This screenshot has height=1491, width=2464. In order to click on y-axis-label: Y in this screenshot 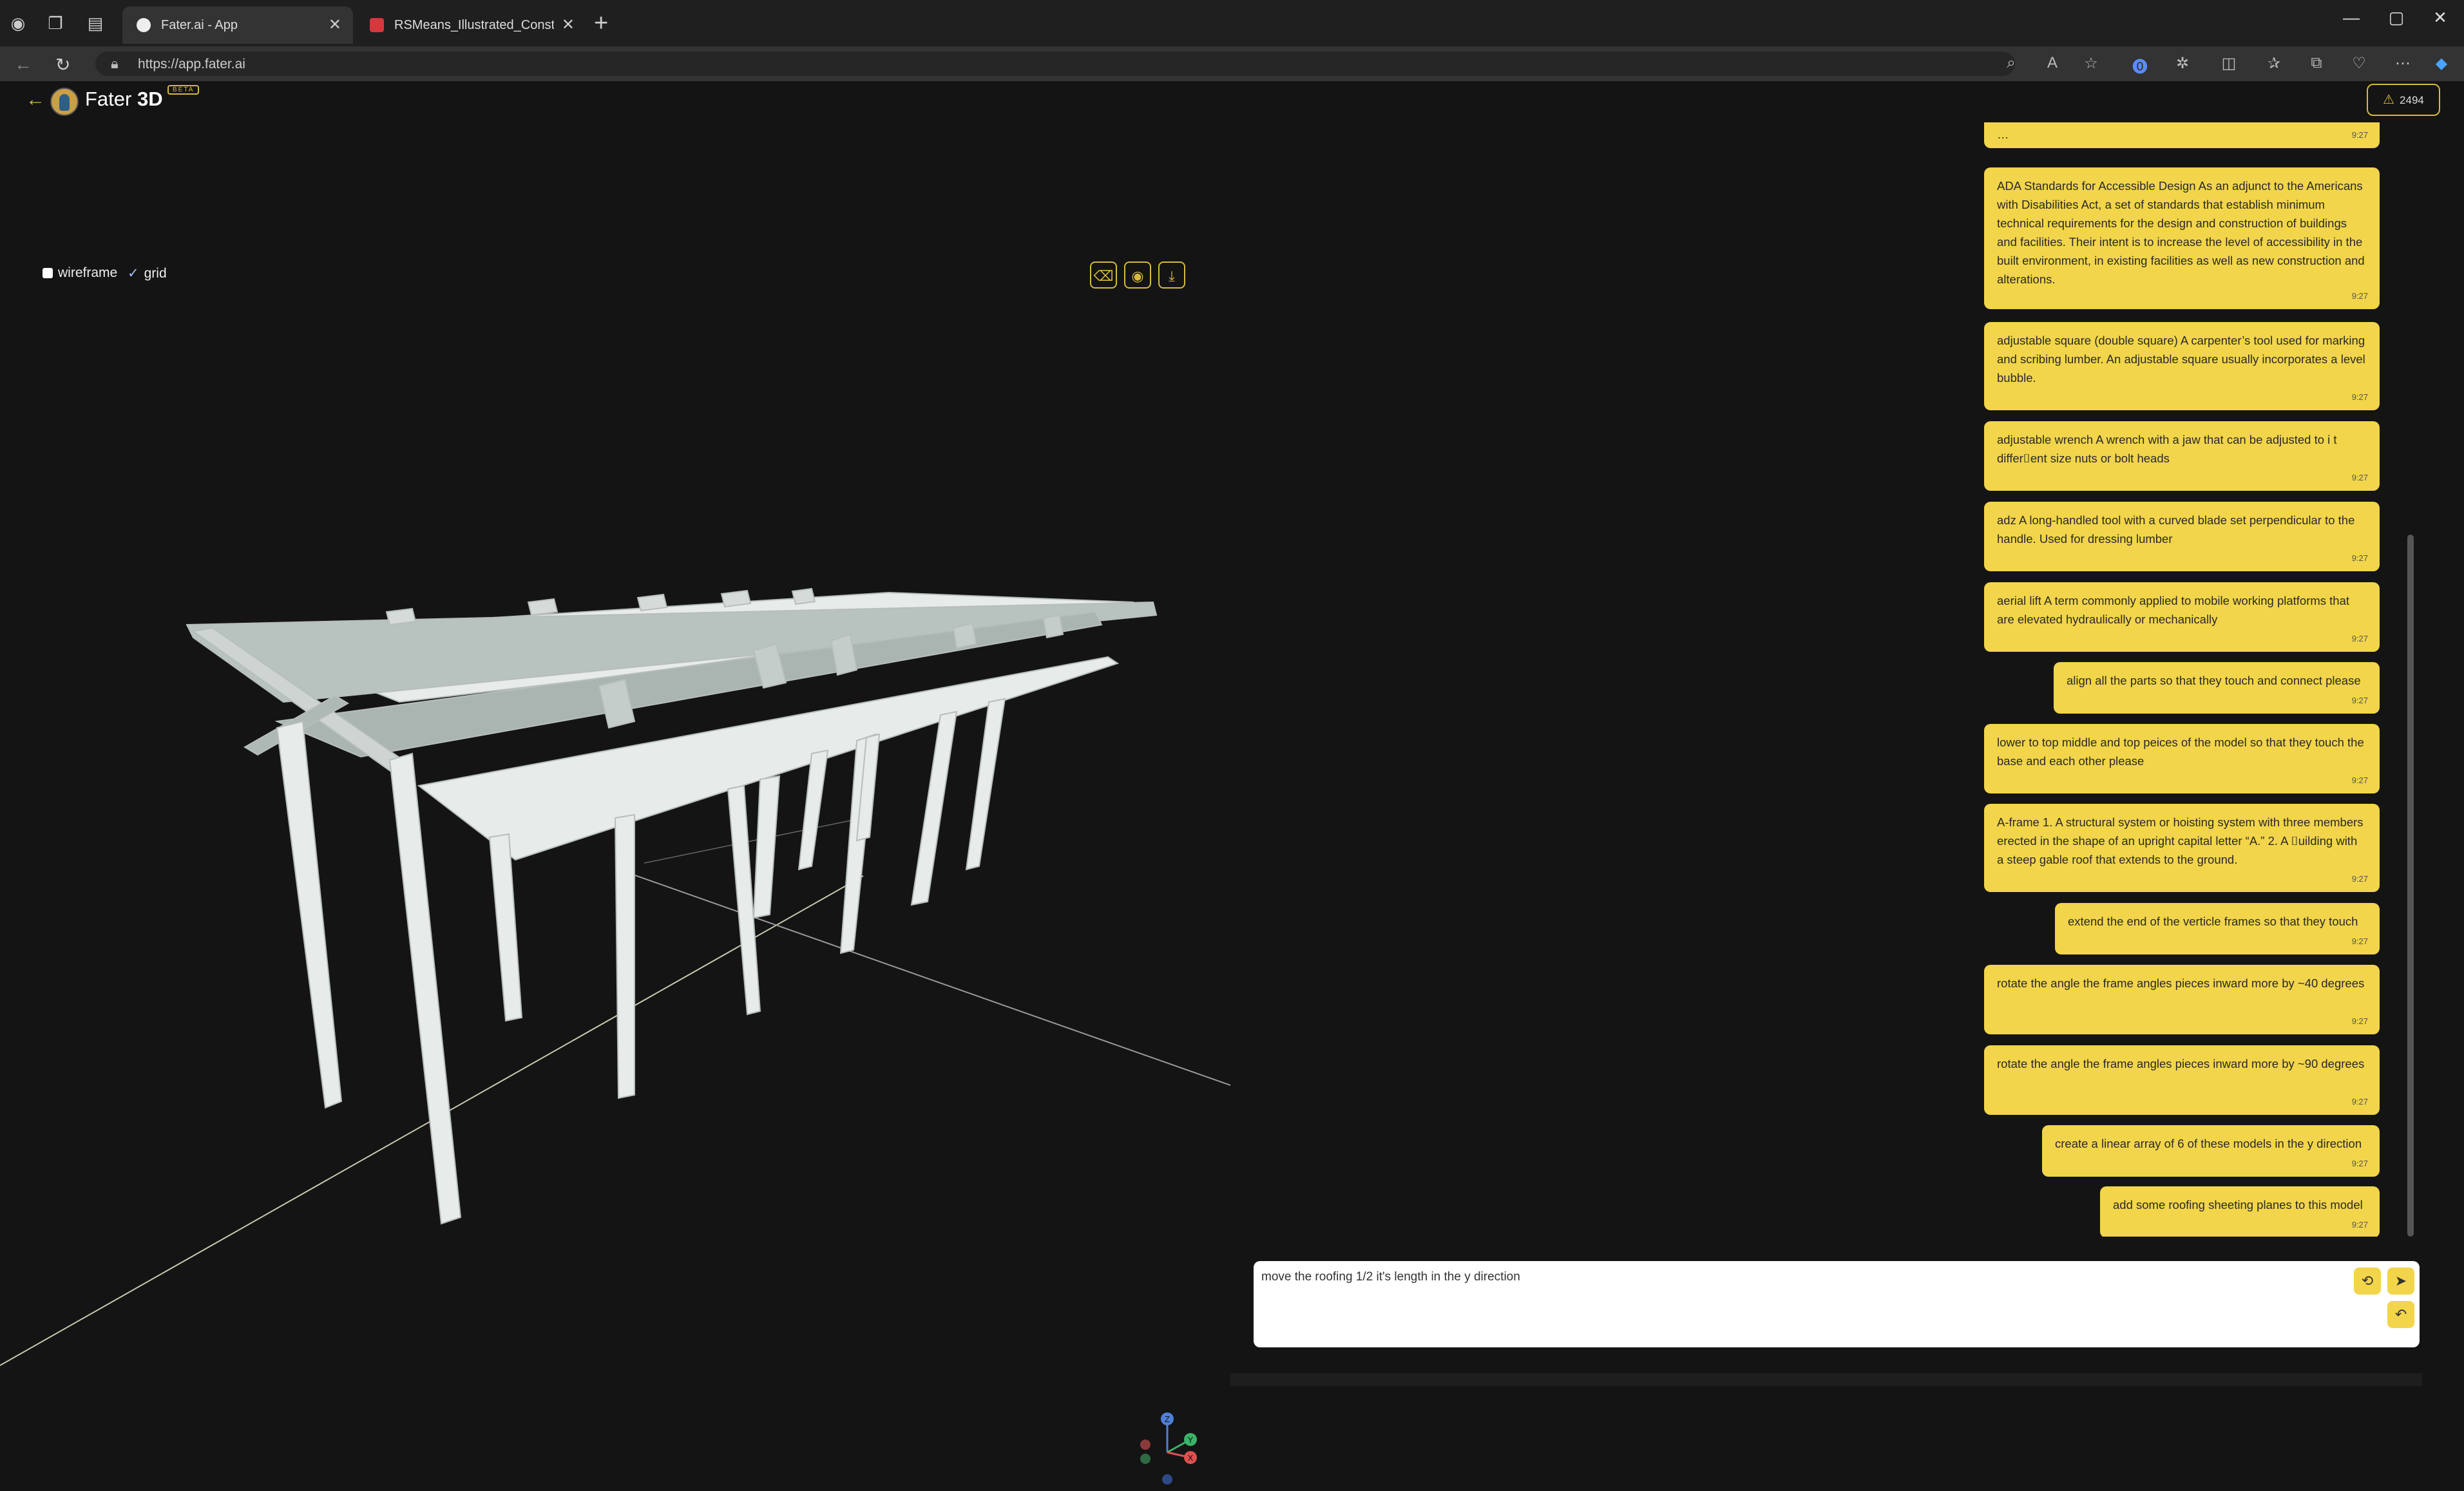, I will do `click(1191, 1440)`.